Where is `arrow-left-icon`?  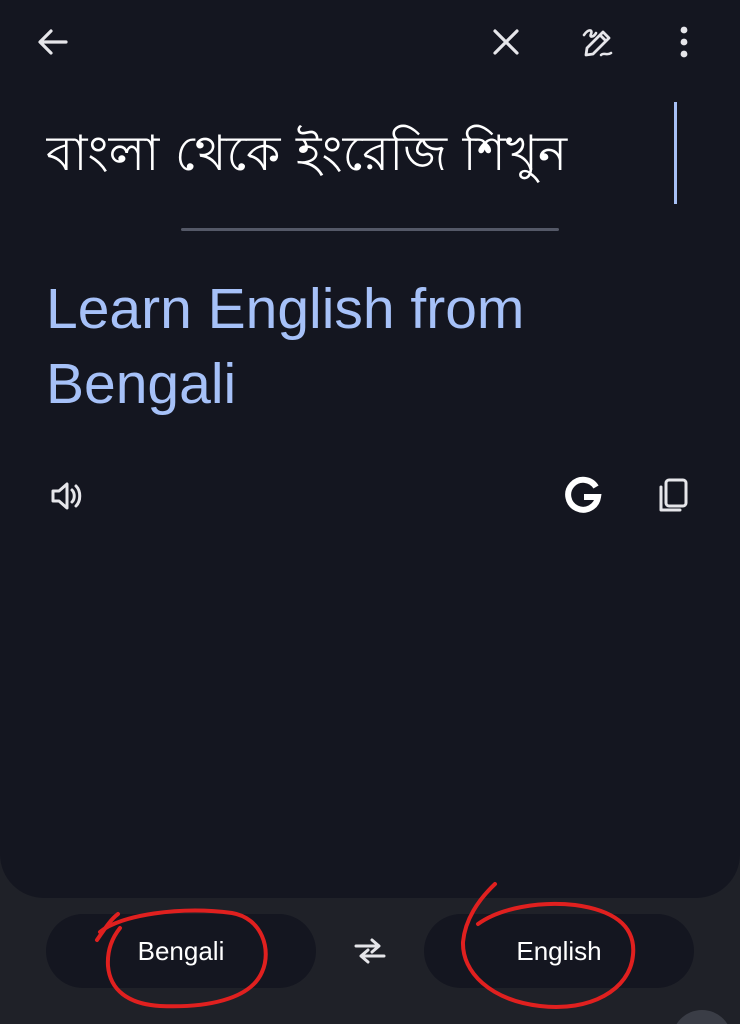 arrow-left-icon is located at coordinates (53, 42).